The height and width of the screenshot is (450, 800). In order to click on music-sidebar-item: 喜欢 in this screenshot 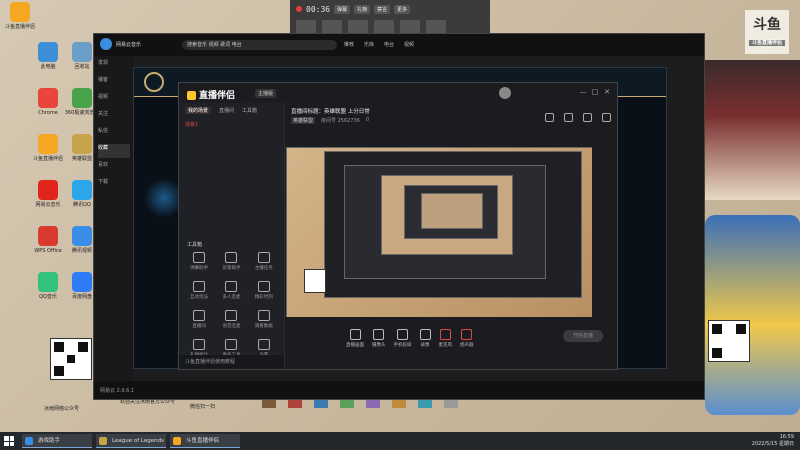, I will do `click(114, 168)`.